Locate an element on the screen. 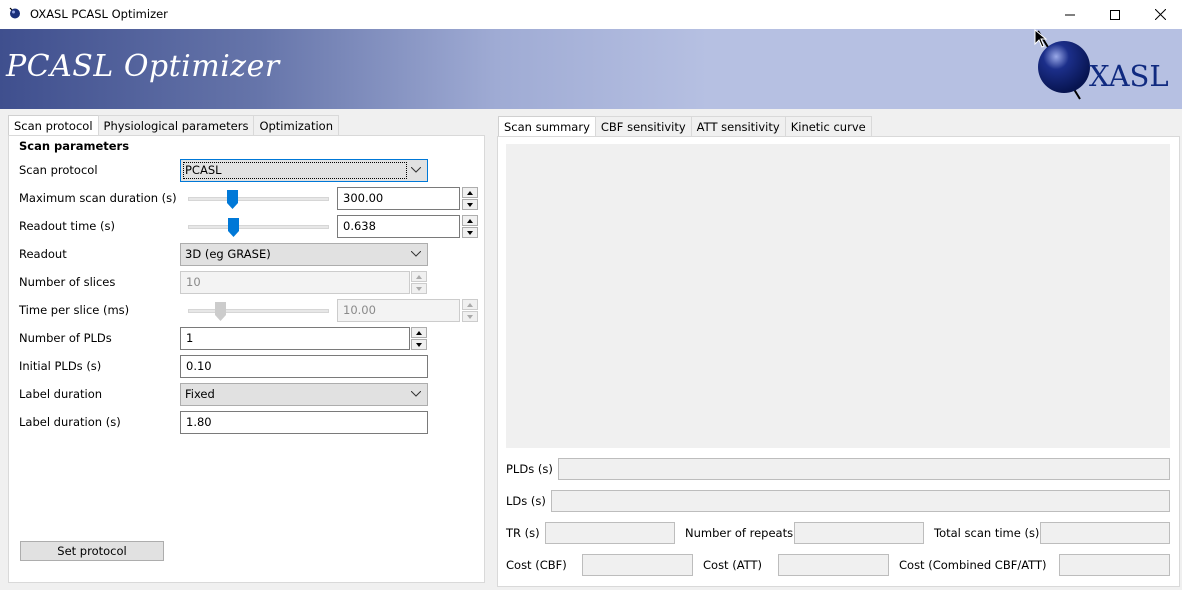 The height and width of the screenshot is (590, 1182). logo-text: XASL is located at coordinates (1129, 76).